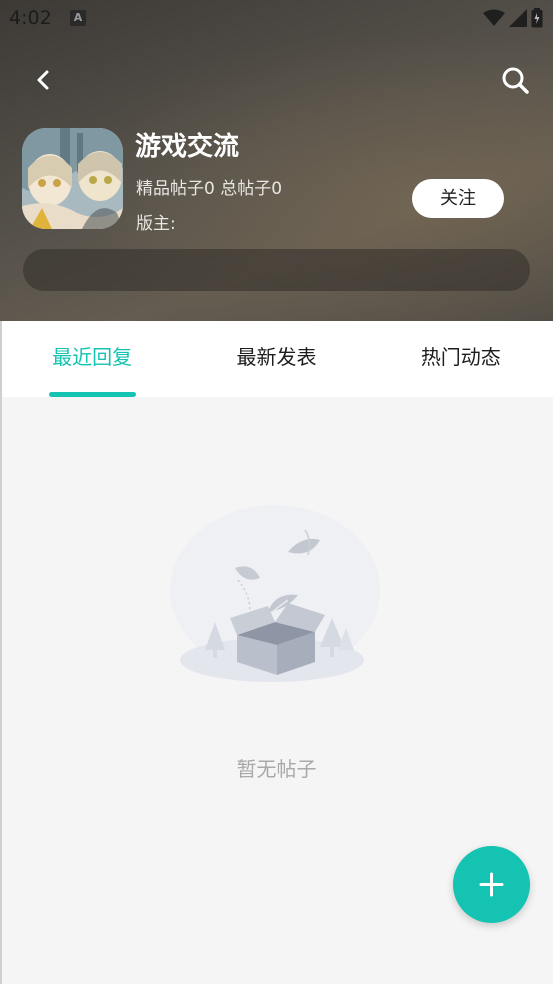  I want to click on forum-moderator: 版主:, so click(156, 224).